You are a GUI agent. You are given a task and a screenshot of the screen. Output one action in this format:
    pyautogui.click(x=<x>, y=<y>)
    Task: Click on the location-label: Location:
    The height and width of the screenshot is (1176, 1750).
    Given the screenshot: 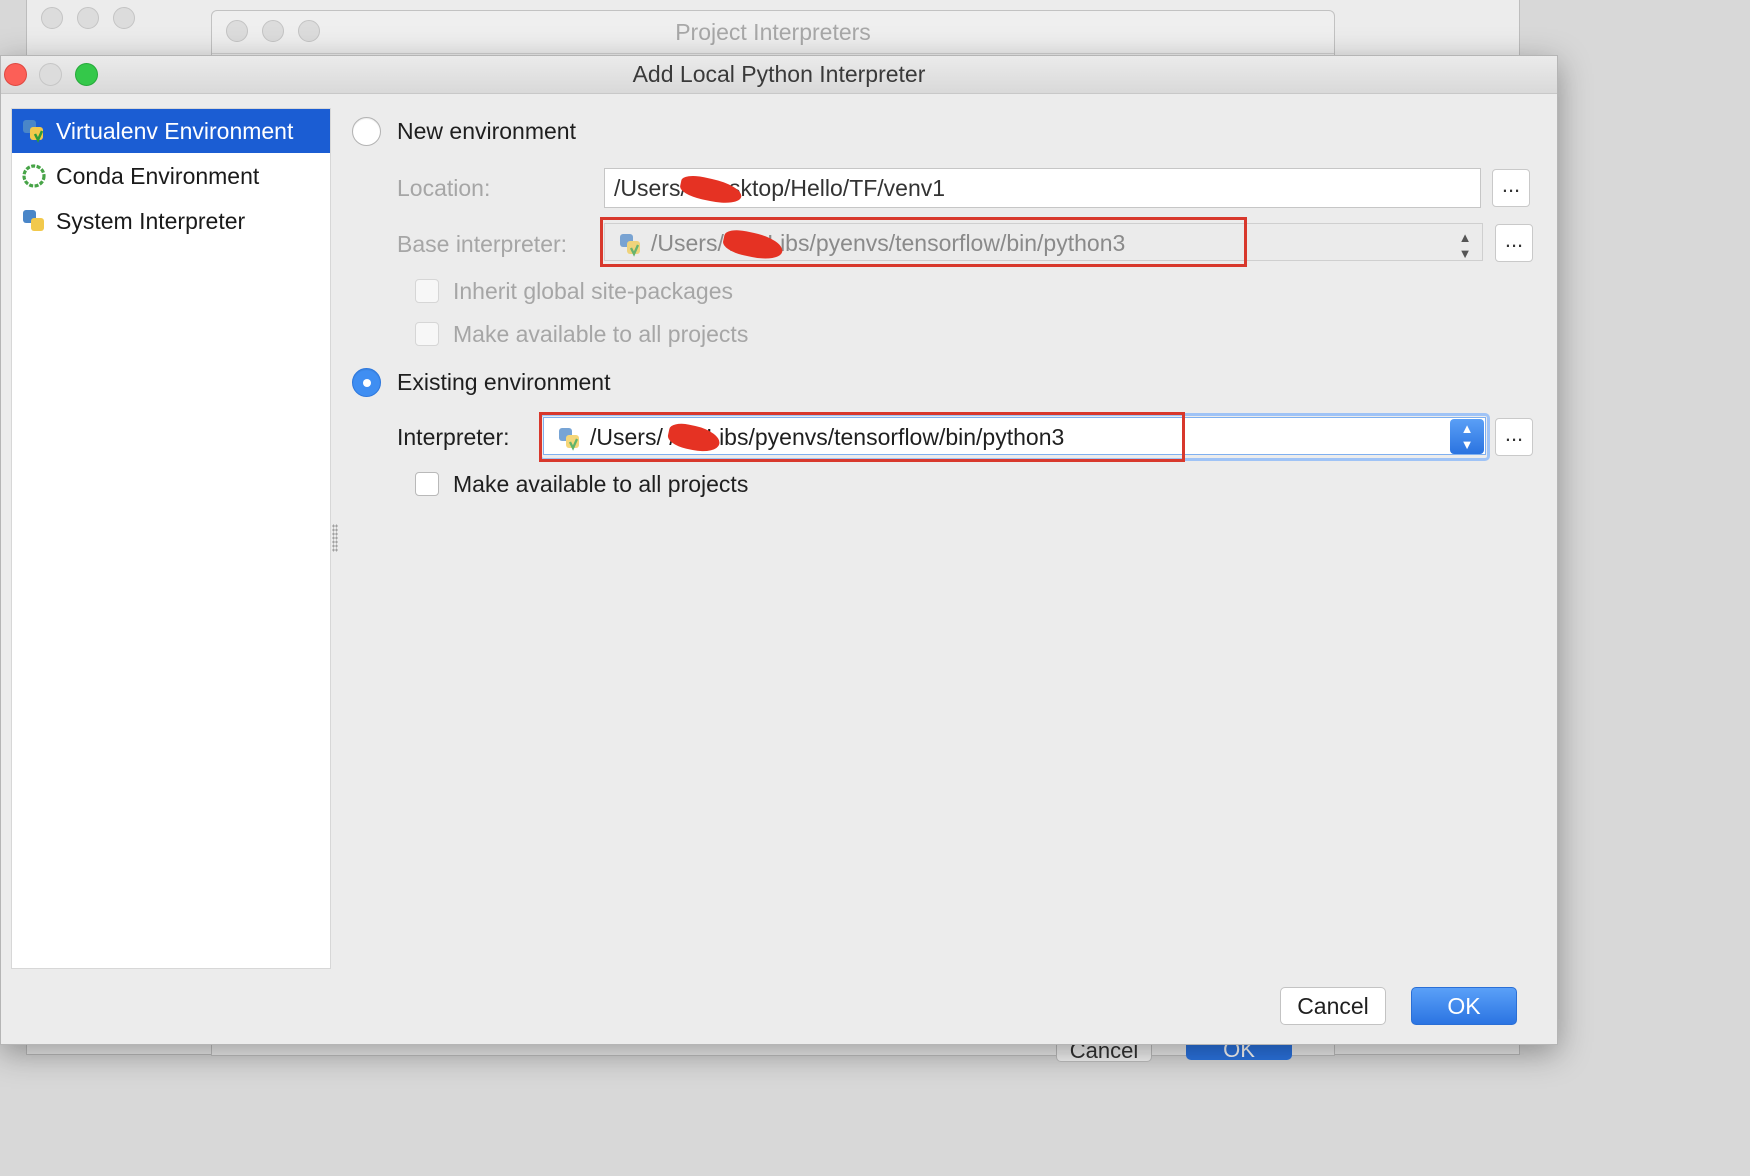 What is the action you would take?
    pyautogui.click(x=444, y=188)
    